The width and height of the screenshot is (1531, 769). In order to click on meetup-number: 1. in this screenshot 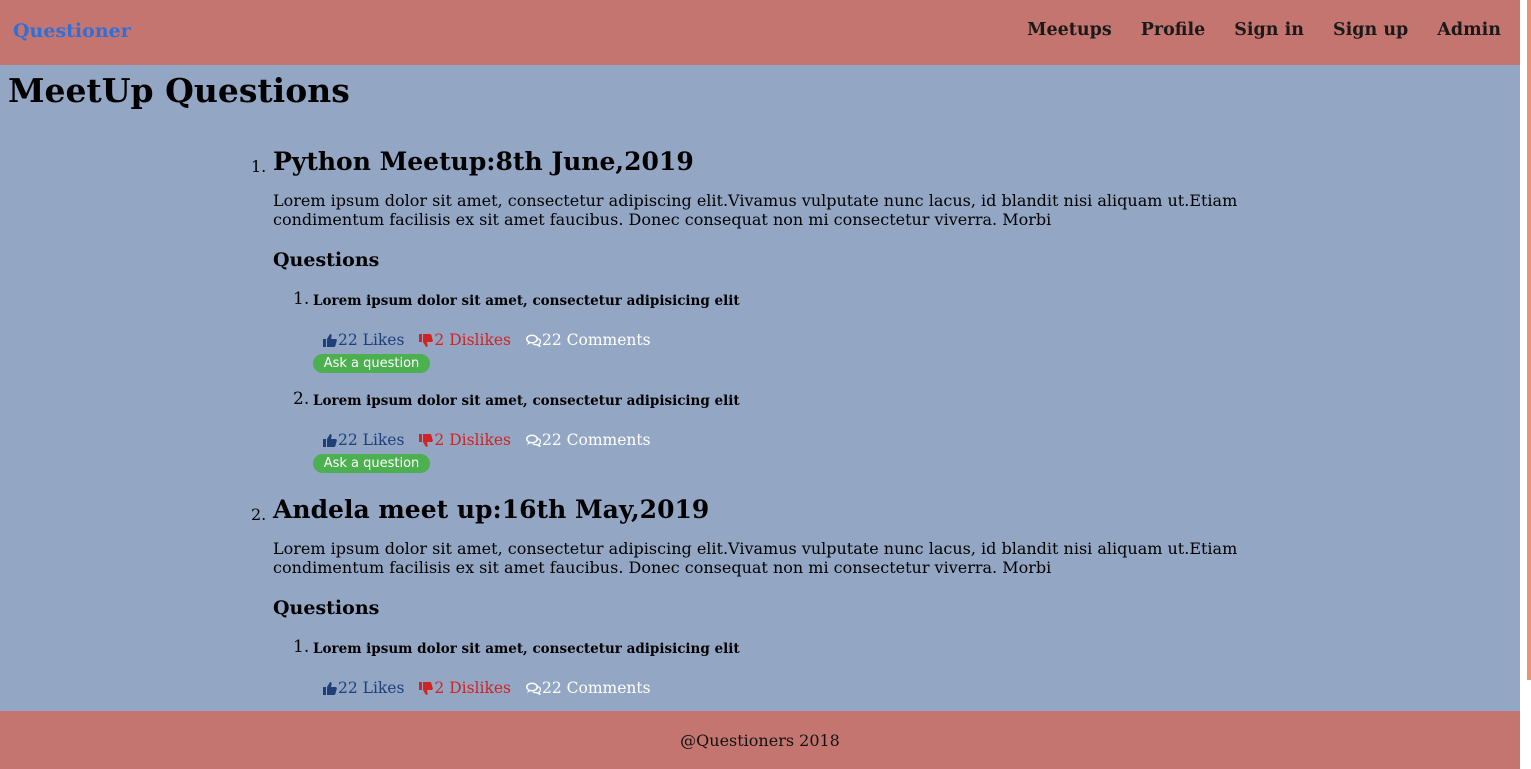, I will do `click(259, 166)`.